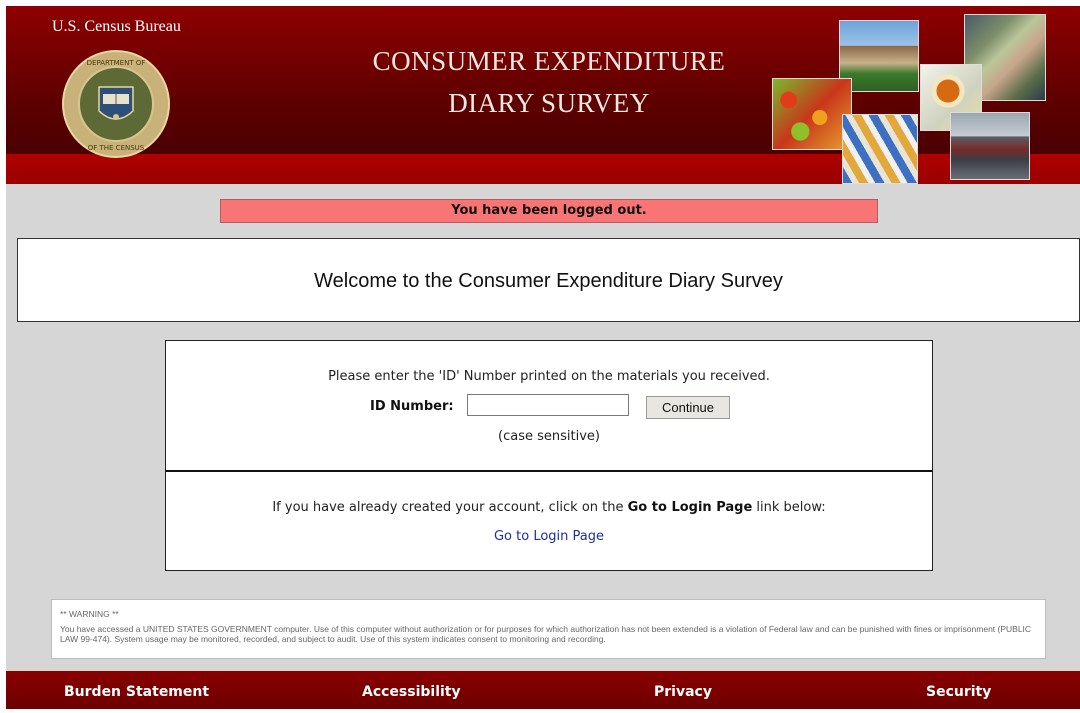 This screenshot has height=713, width=1080. I want to click on logout-alert: You have been logged out., so click(549, 211).